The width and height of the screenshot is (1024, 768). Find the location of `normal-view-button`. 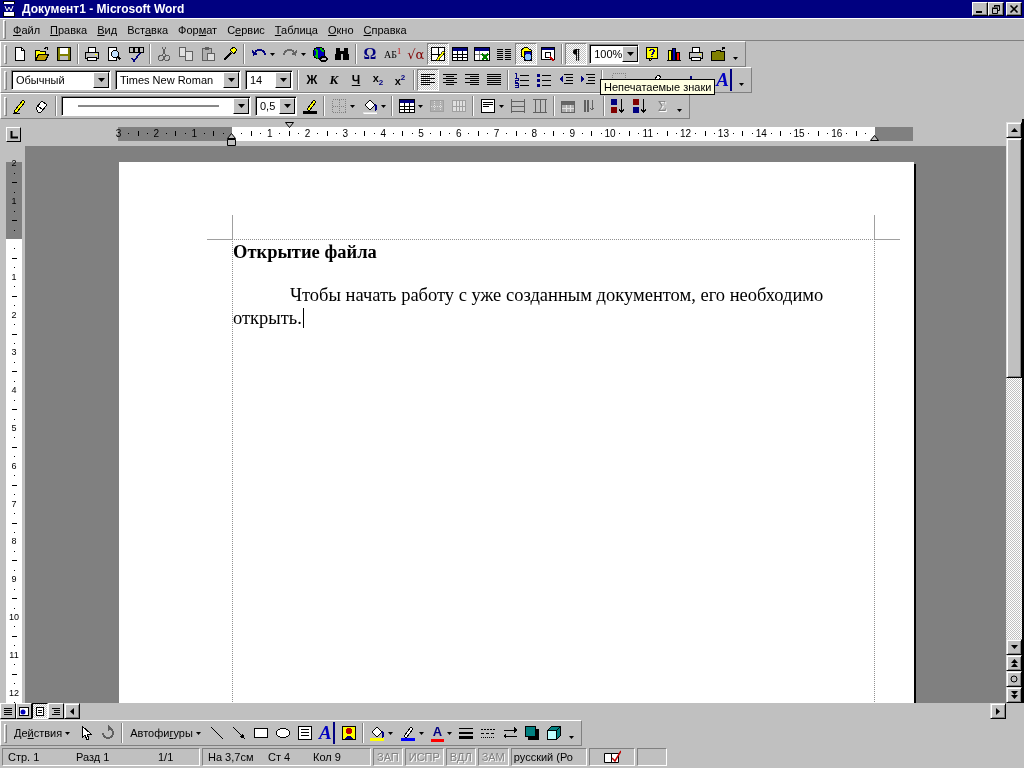

normal-view-button is located at coordinates (8, 711).